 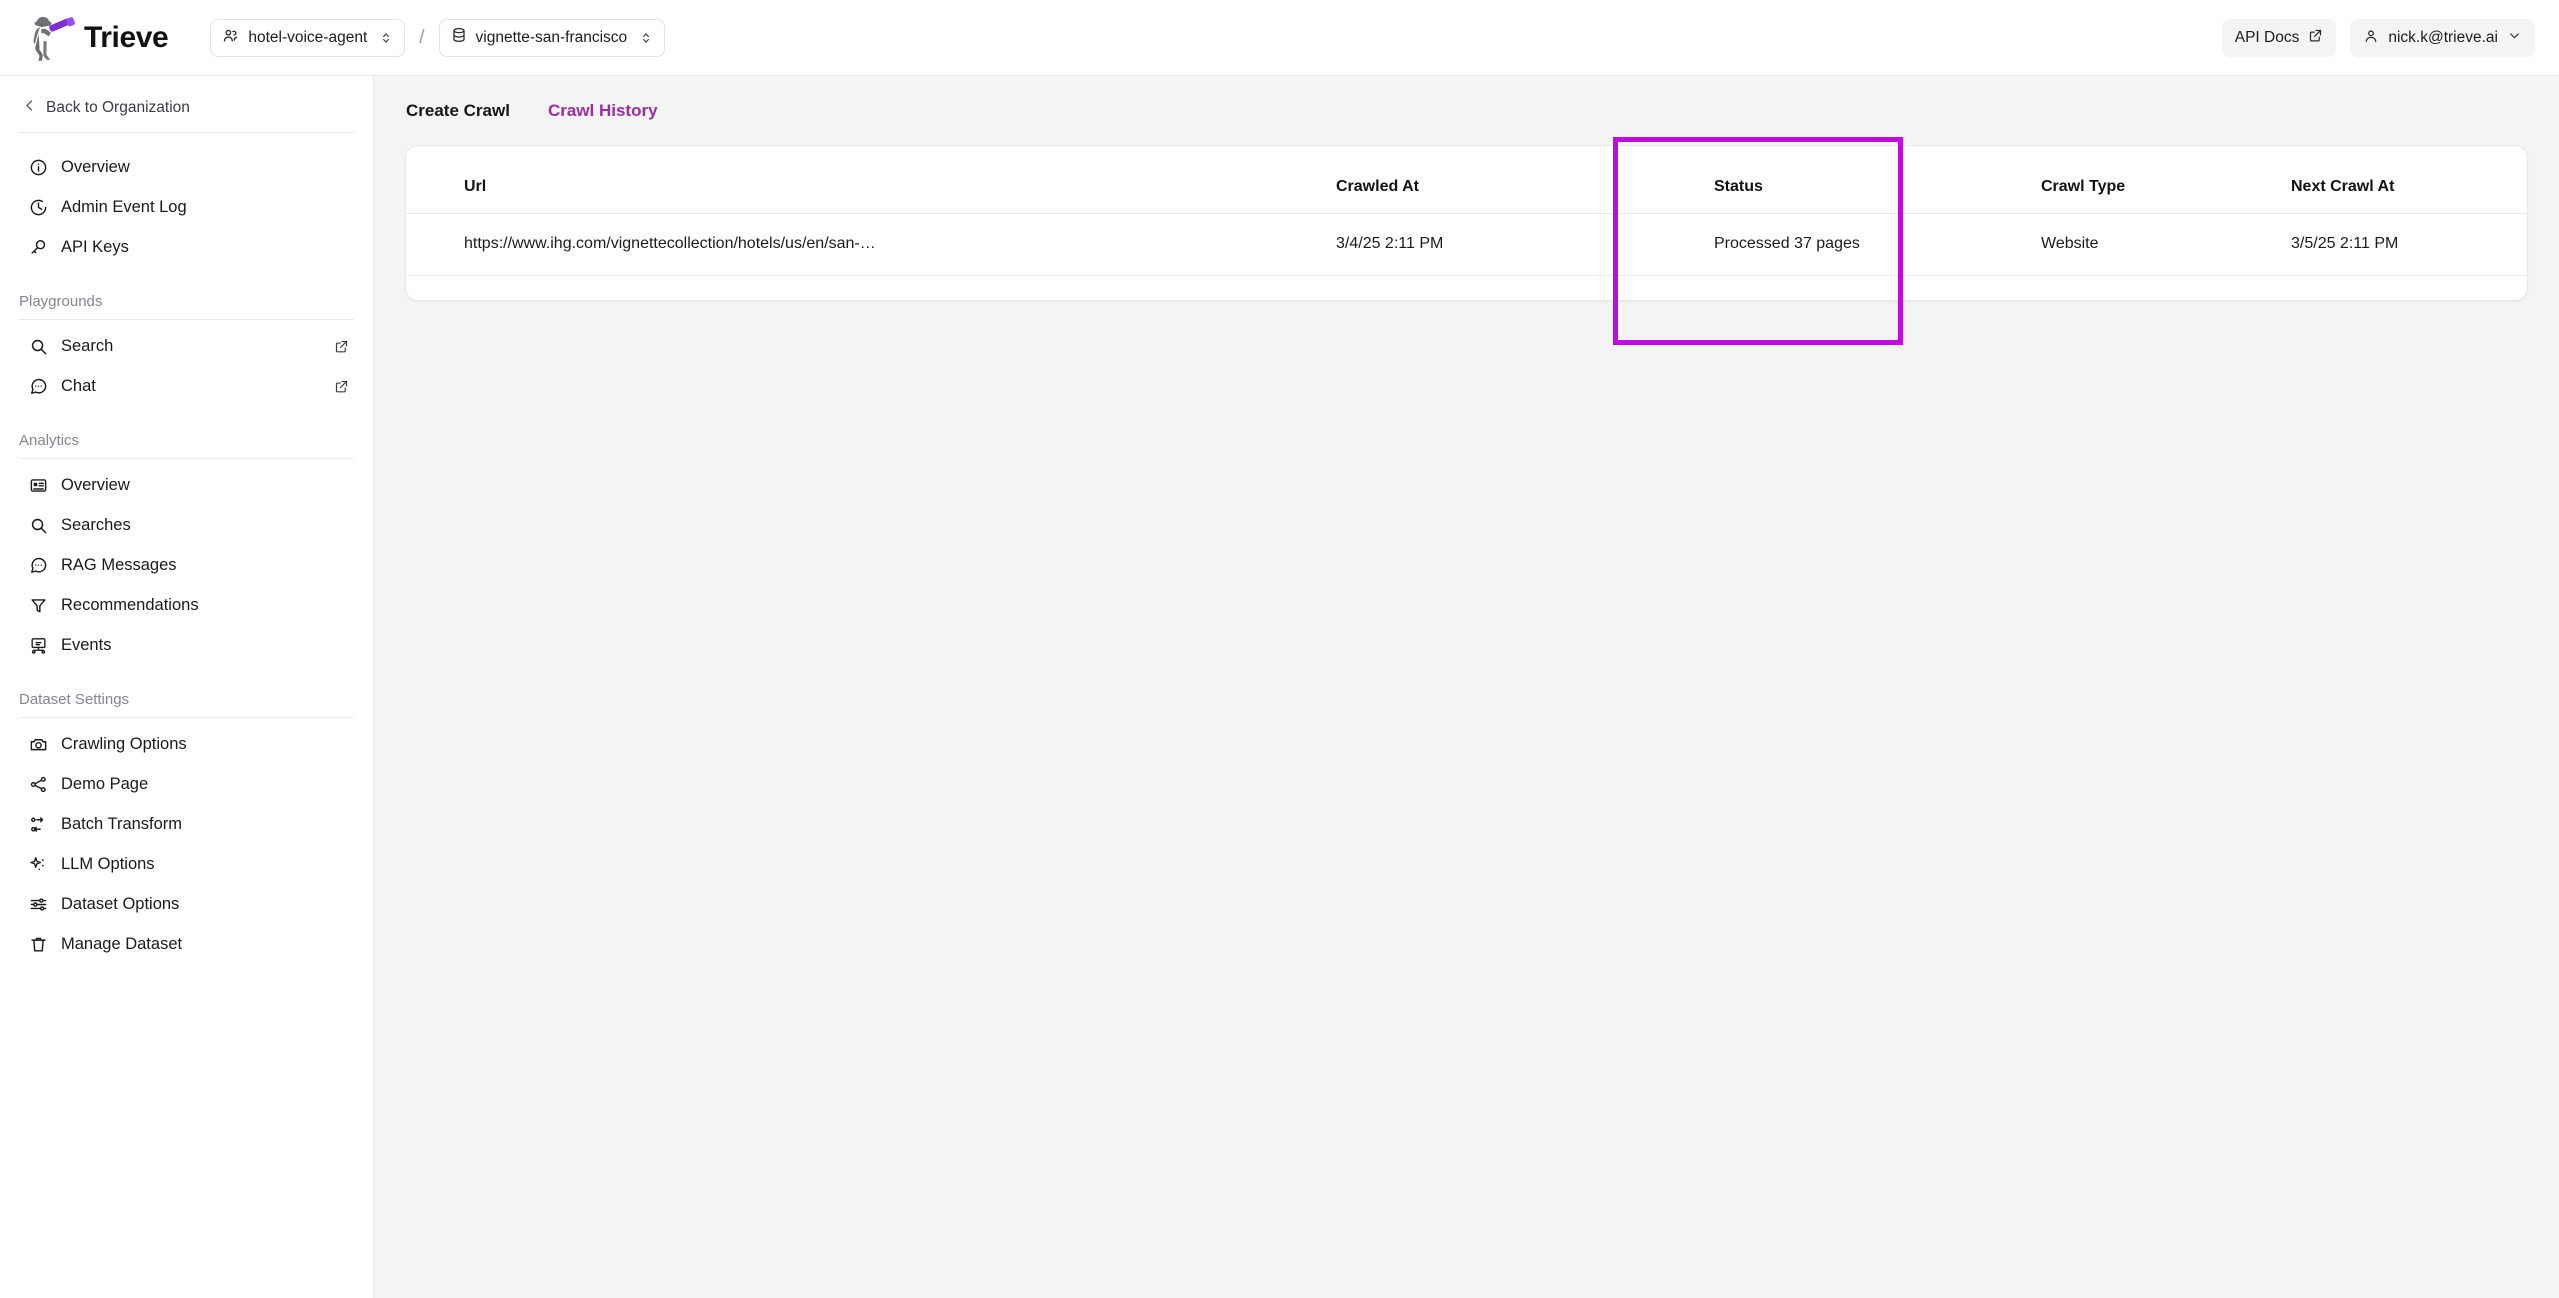 I want to click on organization-selector: hotel-voice-agent, so click(x=308, y=37).